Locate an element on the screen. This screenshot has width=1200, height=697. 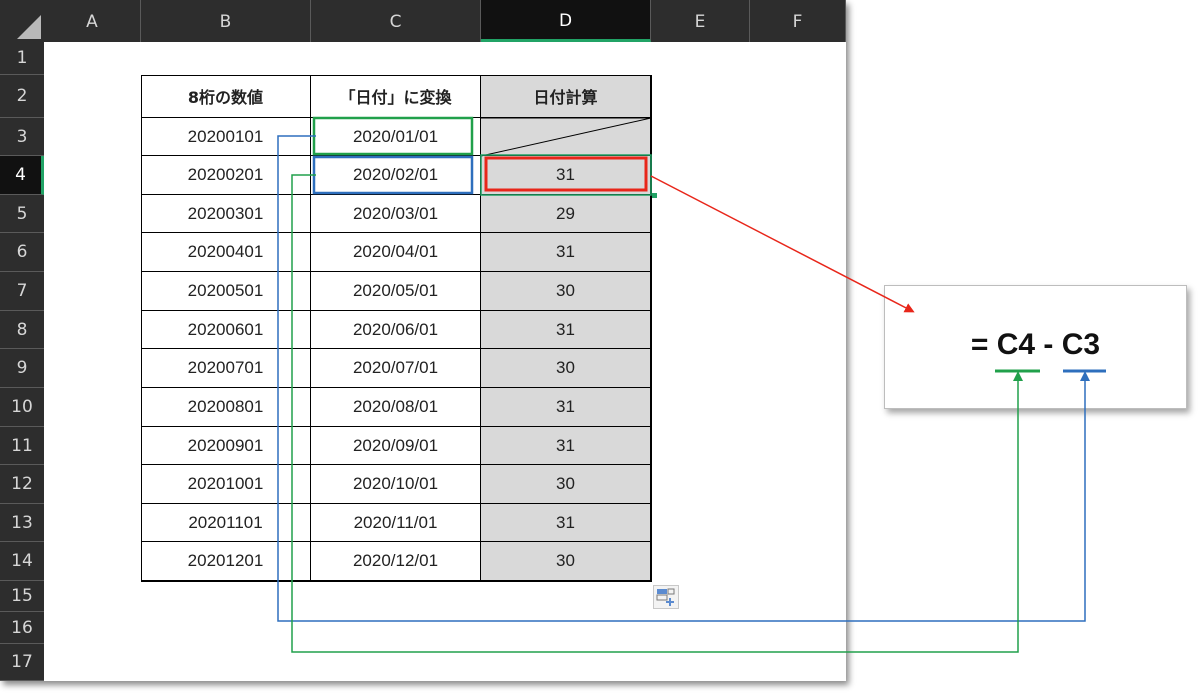
c3-highlight-box is located at coordinates (393, 136).